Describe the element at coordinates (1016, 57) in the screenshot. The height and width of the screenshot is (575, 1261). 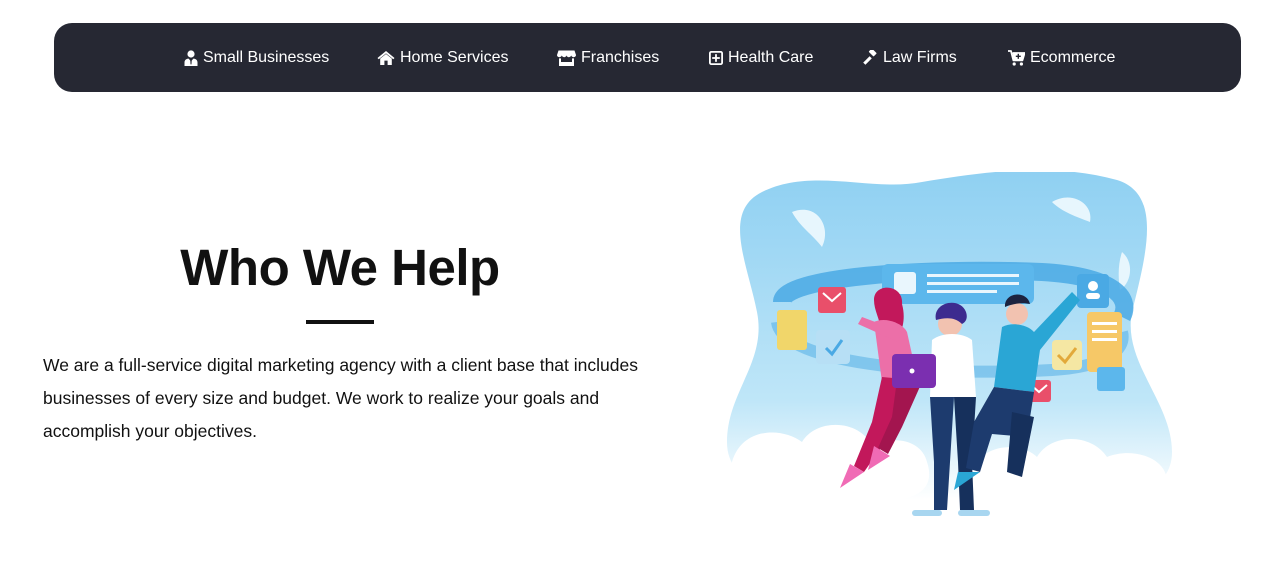
I see `cart-plus-icon` at that location.